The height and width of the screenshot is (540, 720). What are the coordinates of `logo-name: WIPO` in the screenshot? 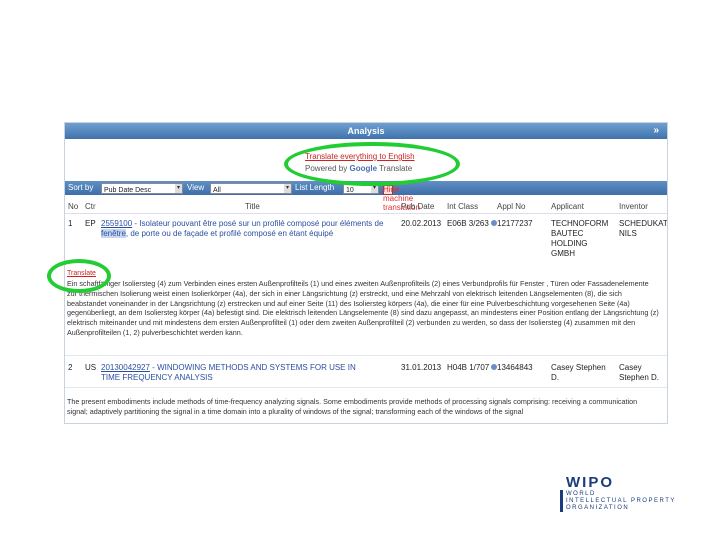 It's located at (590, 482).